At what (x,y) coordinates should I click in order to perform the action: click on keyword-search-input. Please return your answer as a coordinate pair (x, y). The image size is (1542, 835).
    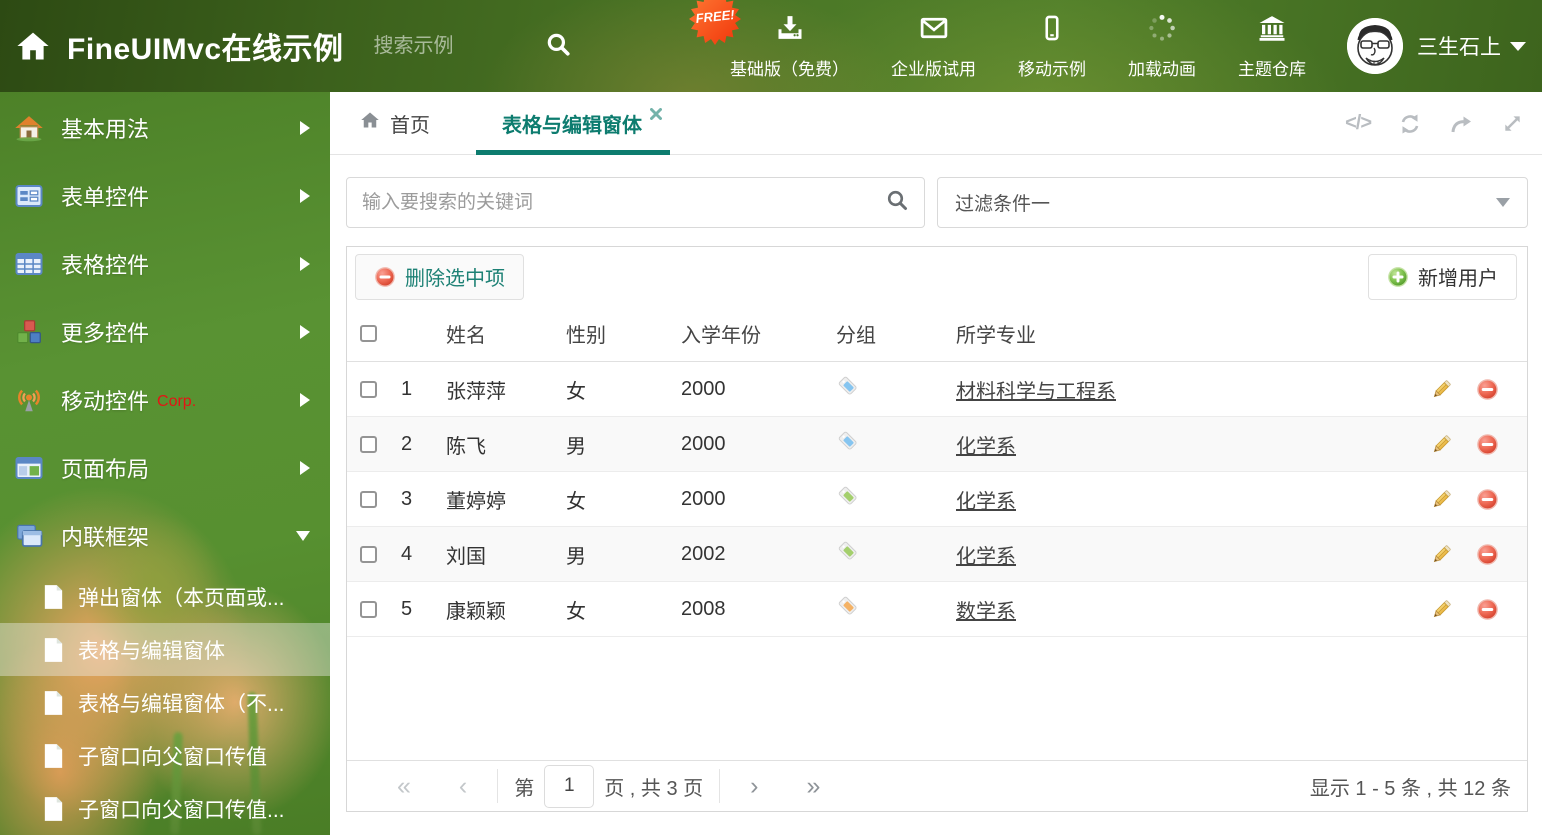
    Looking at the image, I should click on (623, 202).